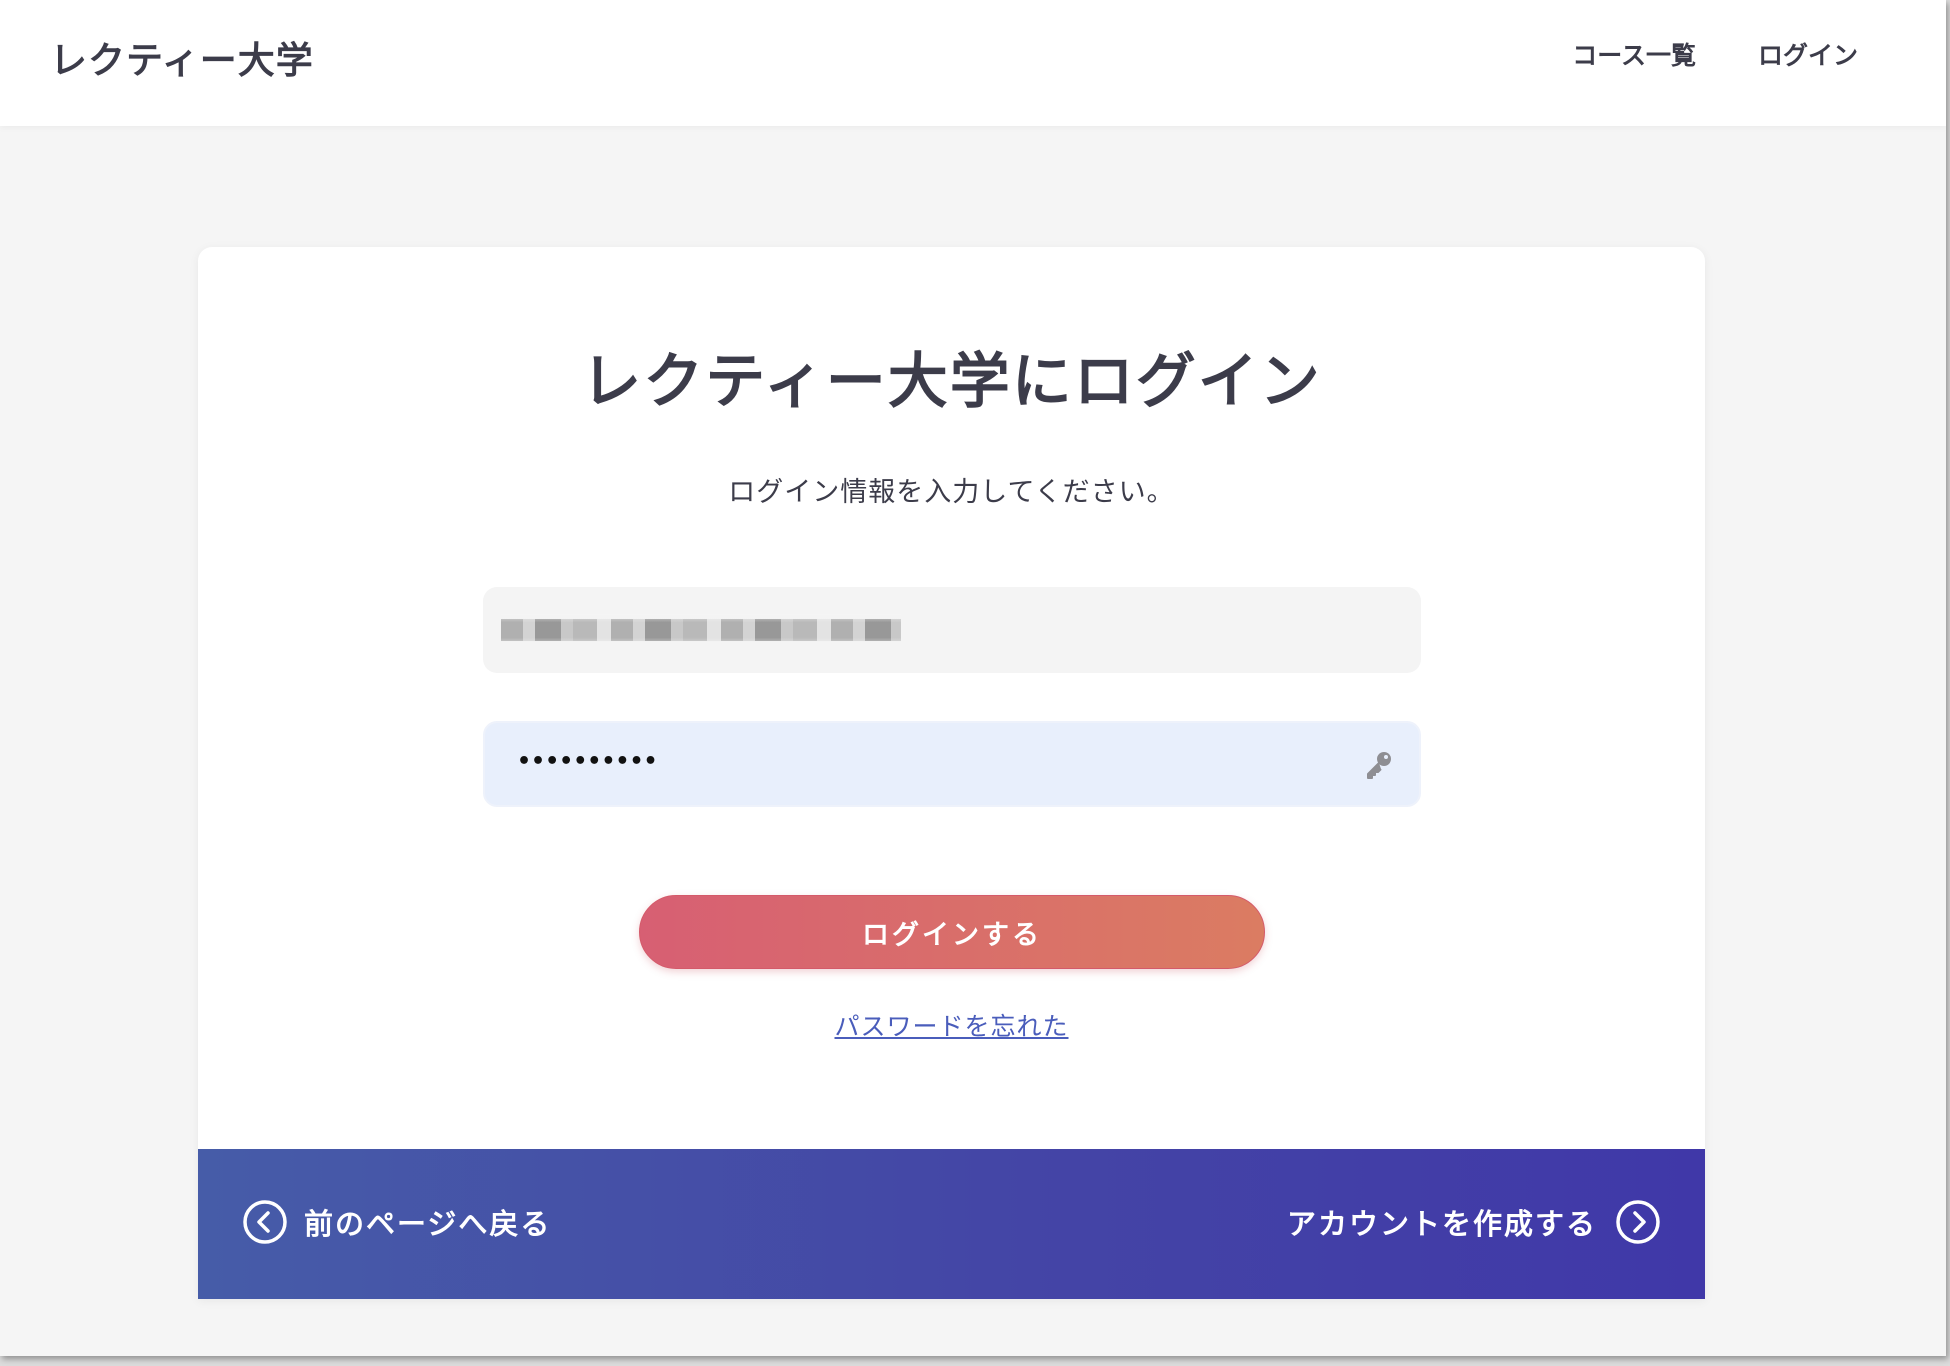  I want to click on password-masked-value: ••••••••••, so click(587, 761).